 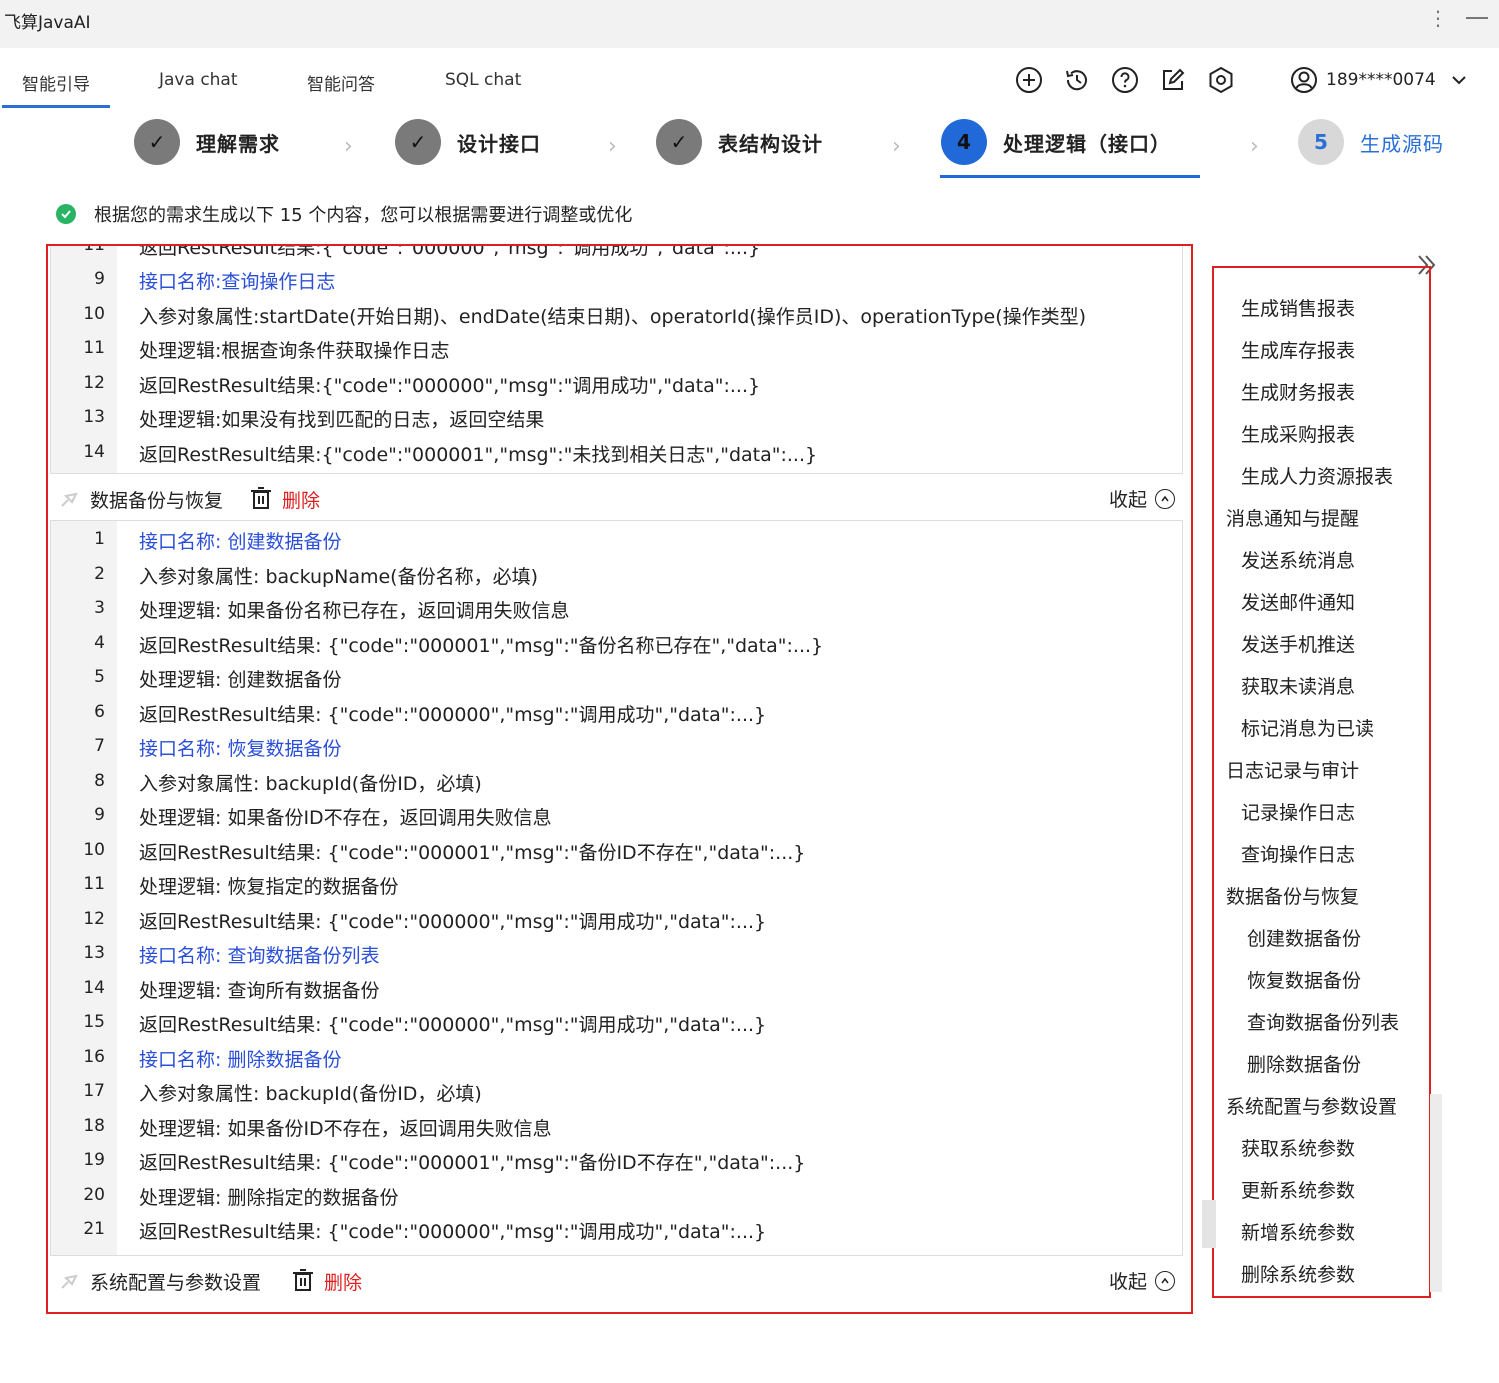 What do you see at coordinates (269, 1197) in the screenshot?
I see `code-line-text: 处理逻辑: 删除指定的数据备份` at bounding box center [269, 1197].